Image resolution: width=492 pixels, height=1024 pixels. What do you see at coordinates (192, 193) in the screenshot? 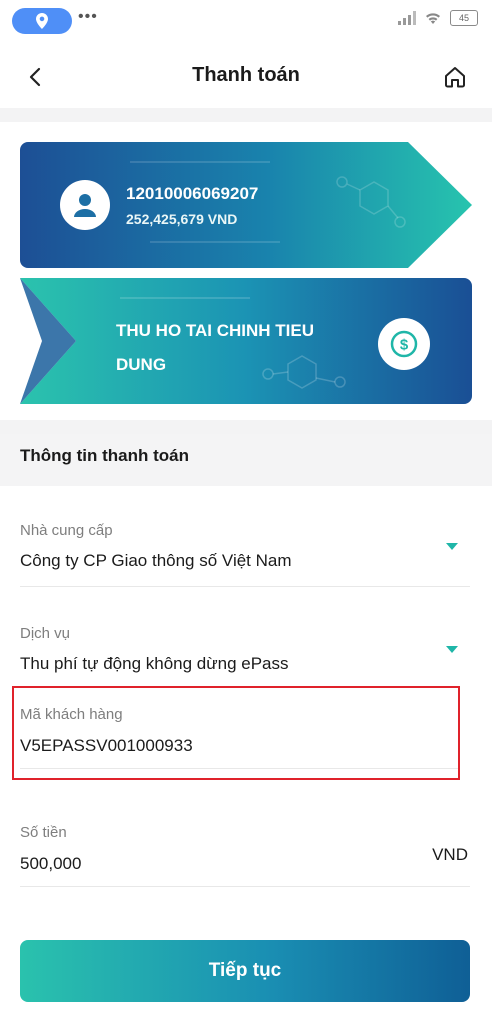
I see `account-number: 12010006069207` at bounding box center [192, 193].